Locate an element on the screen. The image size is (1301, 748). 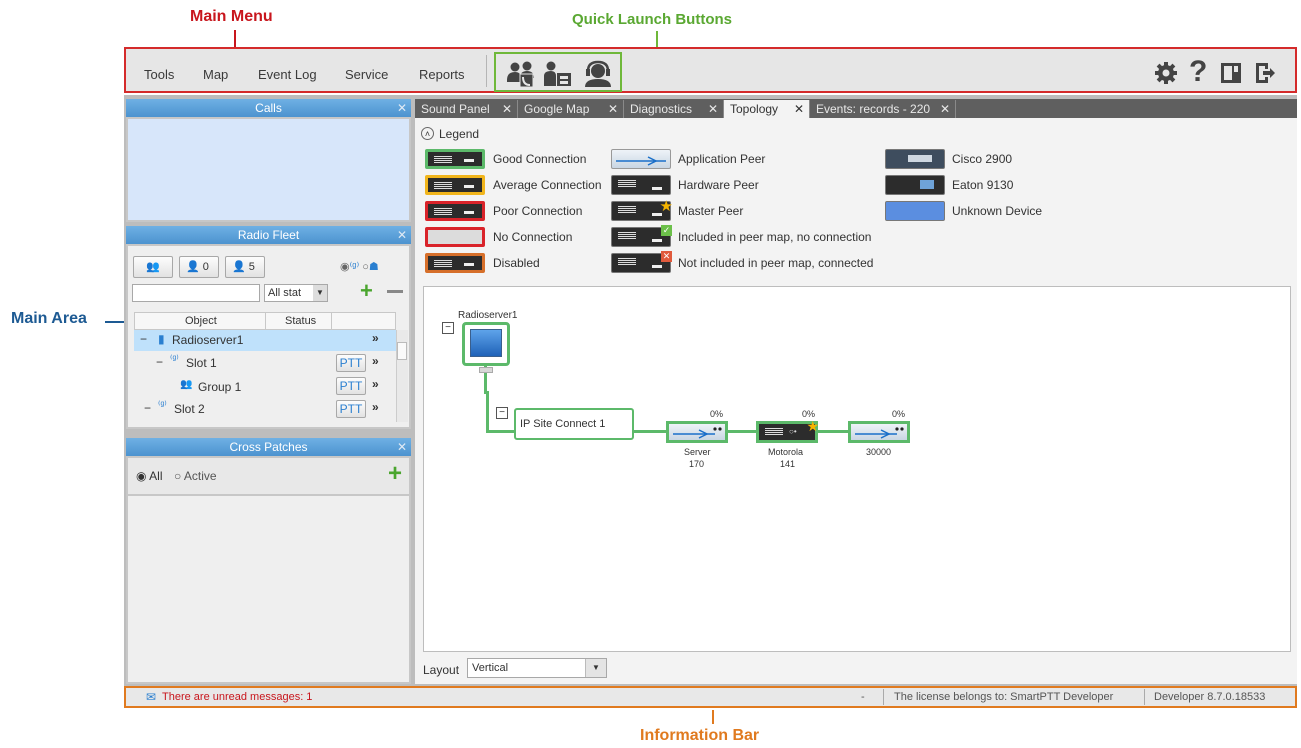
layout-label: Layout is located at coordinates (441, 670).